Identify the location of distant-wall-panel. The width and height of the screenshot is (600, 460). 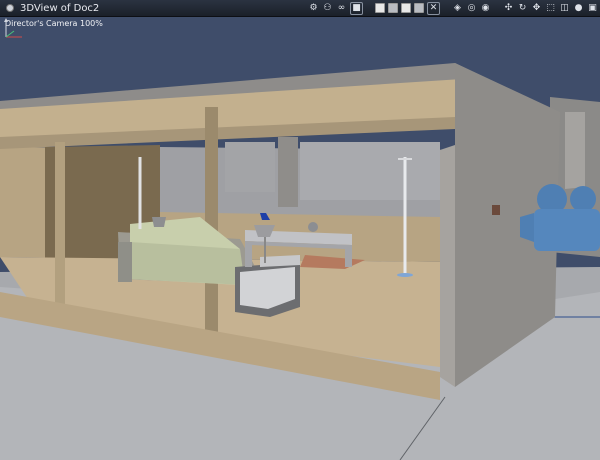
(575, 150).